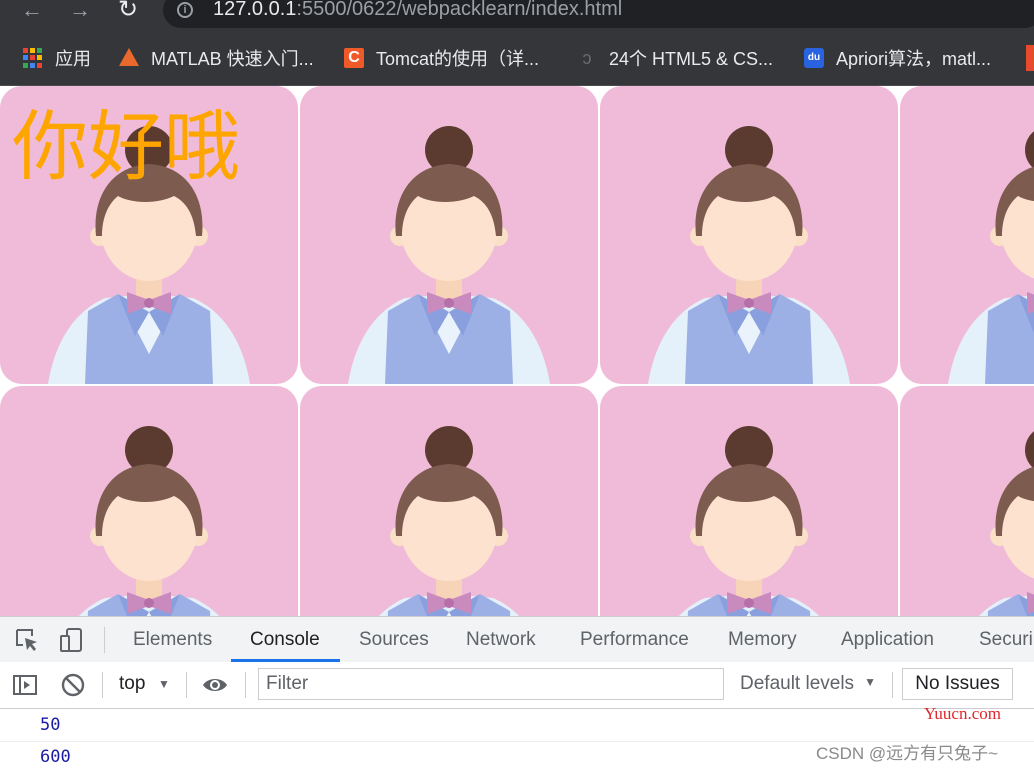 This screenshot has width=1034, height=773. Describe the element at coordinates (215, 685) in the screenshot. I see `eye-icon` at that location.